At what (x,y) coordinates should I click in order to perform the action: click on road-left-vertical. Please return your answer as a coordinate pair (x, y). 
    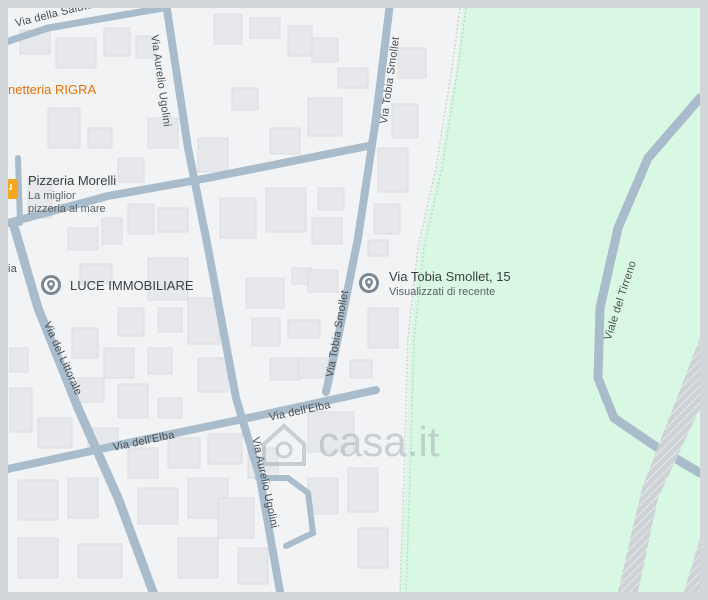
    Looking at the image, I should click on (19, 190).